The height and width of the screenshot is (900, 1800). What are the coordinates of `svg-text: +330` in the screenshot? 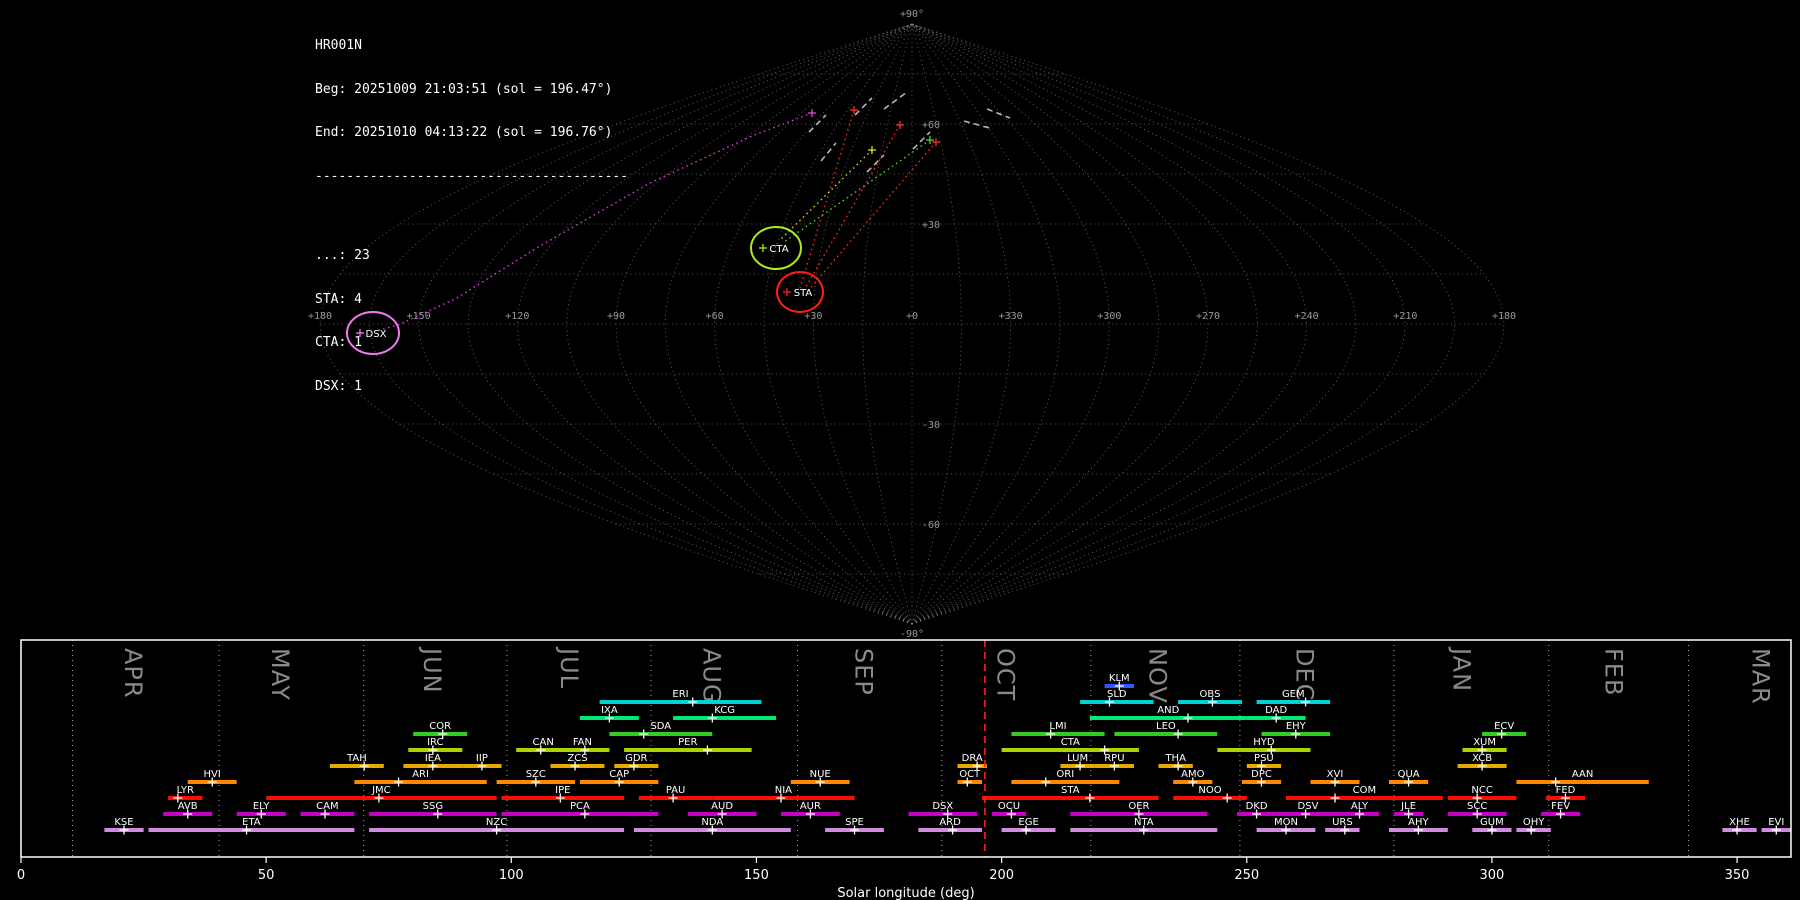 It's located at (1011, 316).